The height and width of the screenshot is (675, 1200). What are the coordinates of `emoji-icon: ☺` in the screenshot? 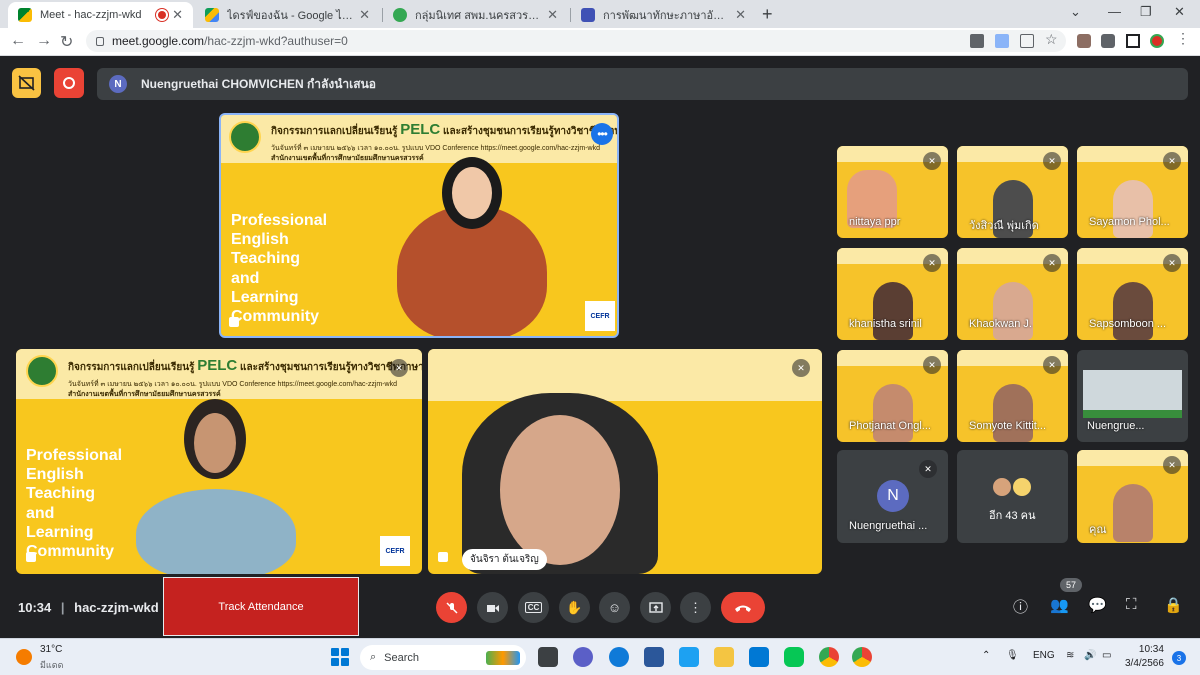 It's located at (614, 607).